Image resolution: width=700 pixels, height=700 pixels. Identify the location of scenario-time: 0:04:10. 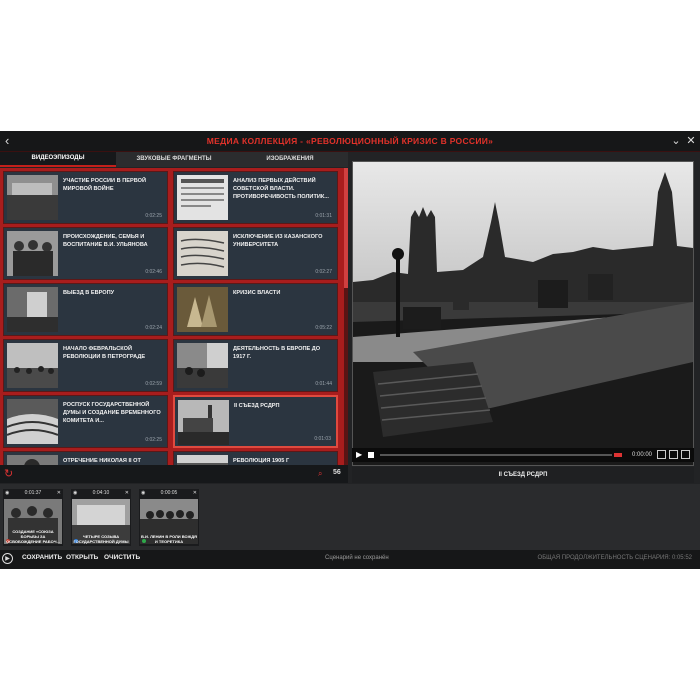
(101, 493).